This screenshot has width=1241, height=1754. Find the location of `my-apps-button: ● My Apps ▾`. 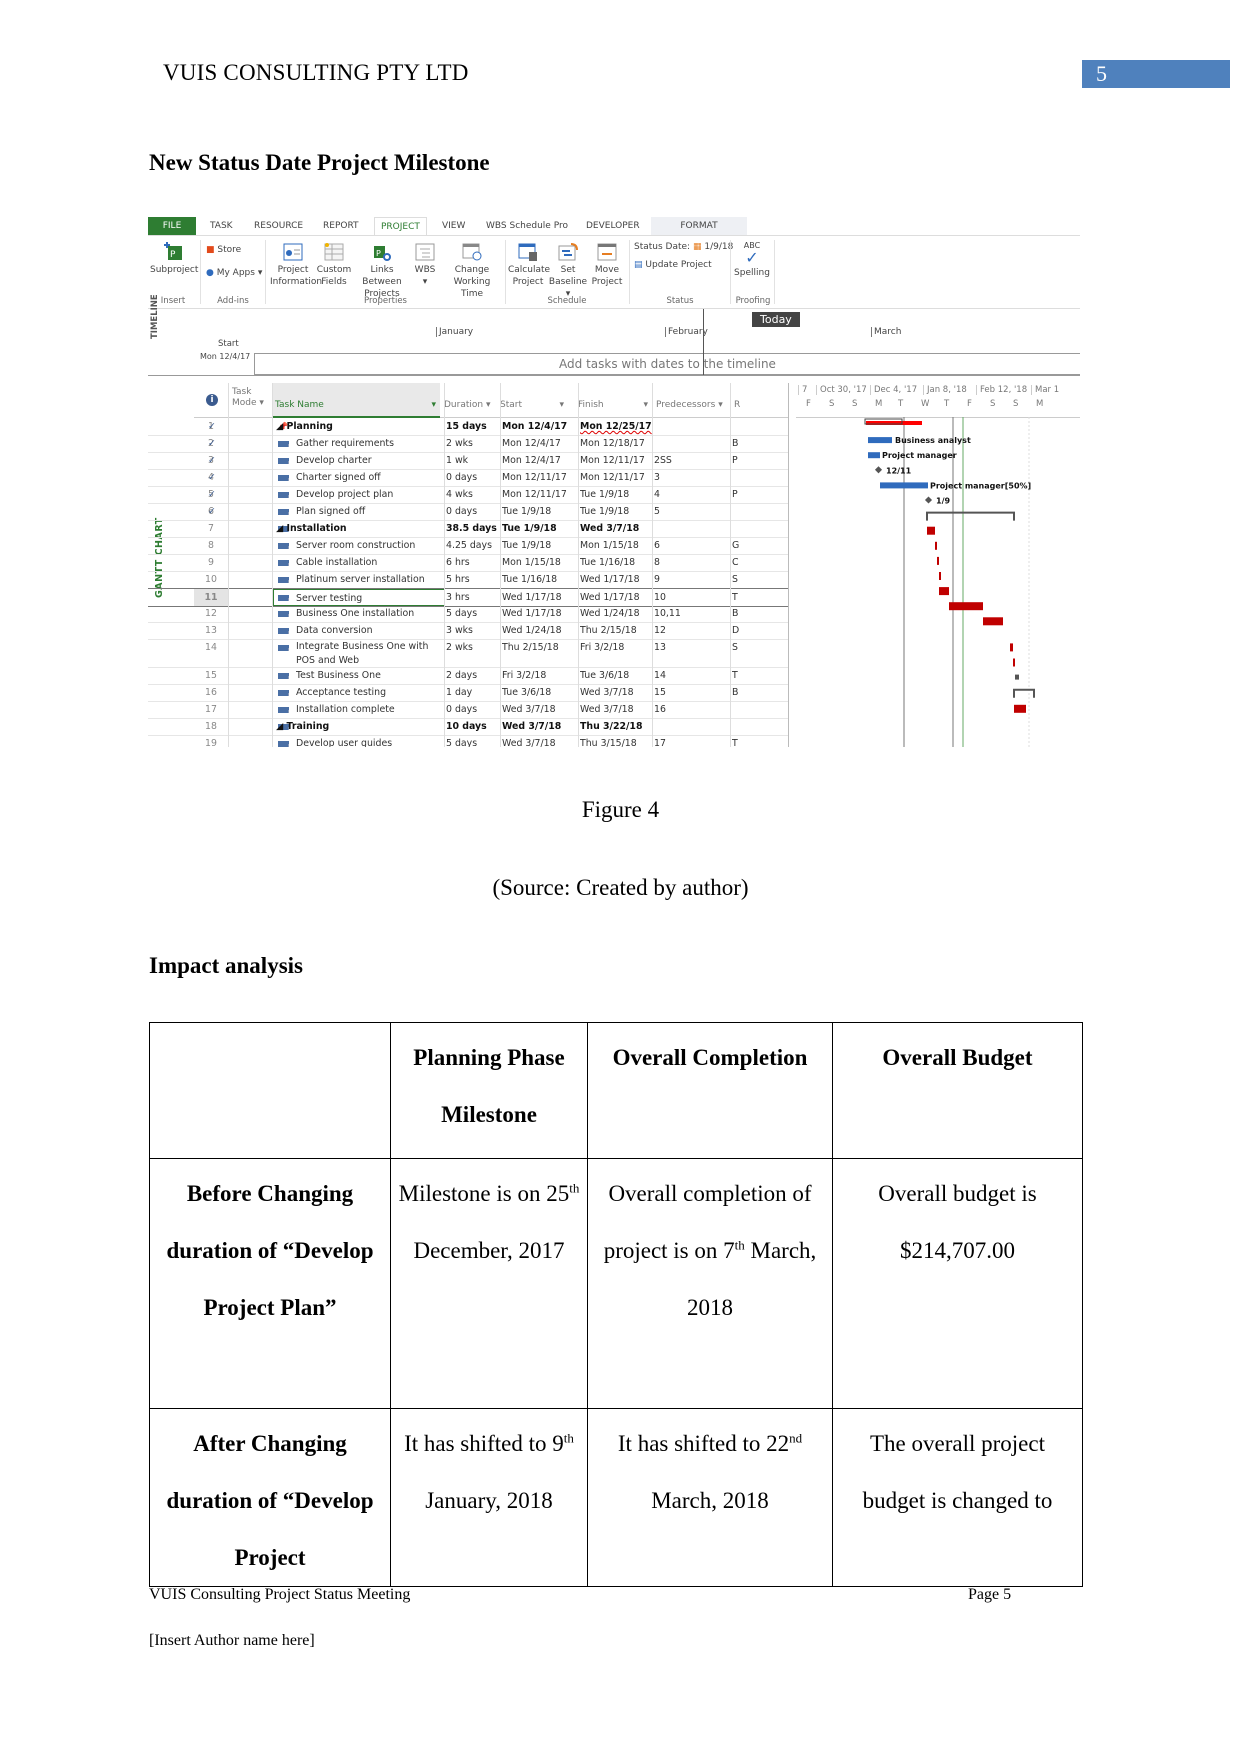

my-apps-button: ● My Apps ▾ is located at coordinates (234, 273).